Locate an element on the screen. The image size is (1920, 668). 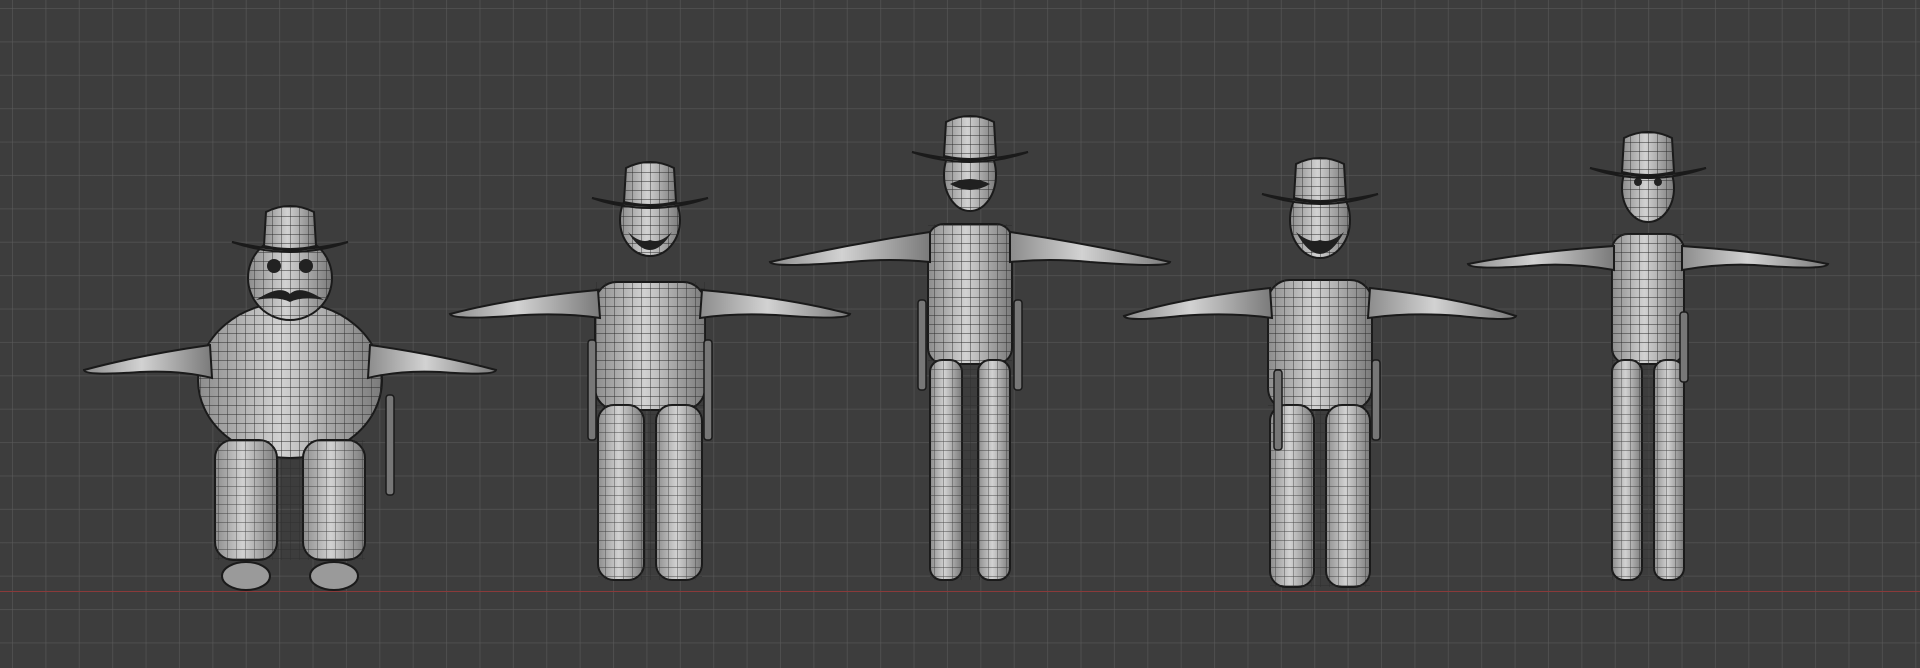
tall-sheriff-model is located at coordinates (970, 348).